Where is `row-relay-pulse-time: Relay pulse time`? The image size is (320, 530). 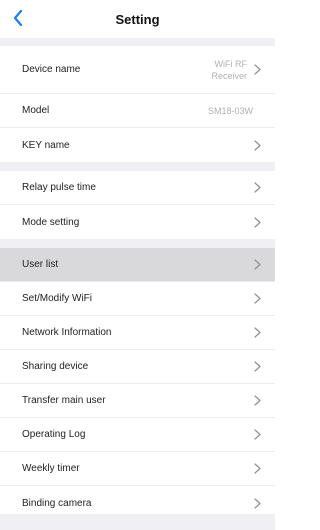
row-relay-pulse-time: Relay pulse time is located at coordinates (137, 188).